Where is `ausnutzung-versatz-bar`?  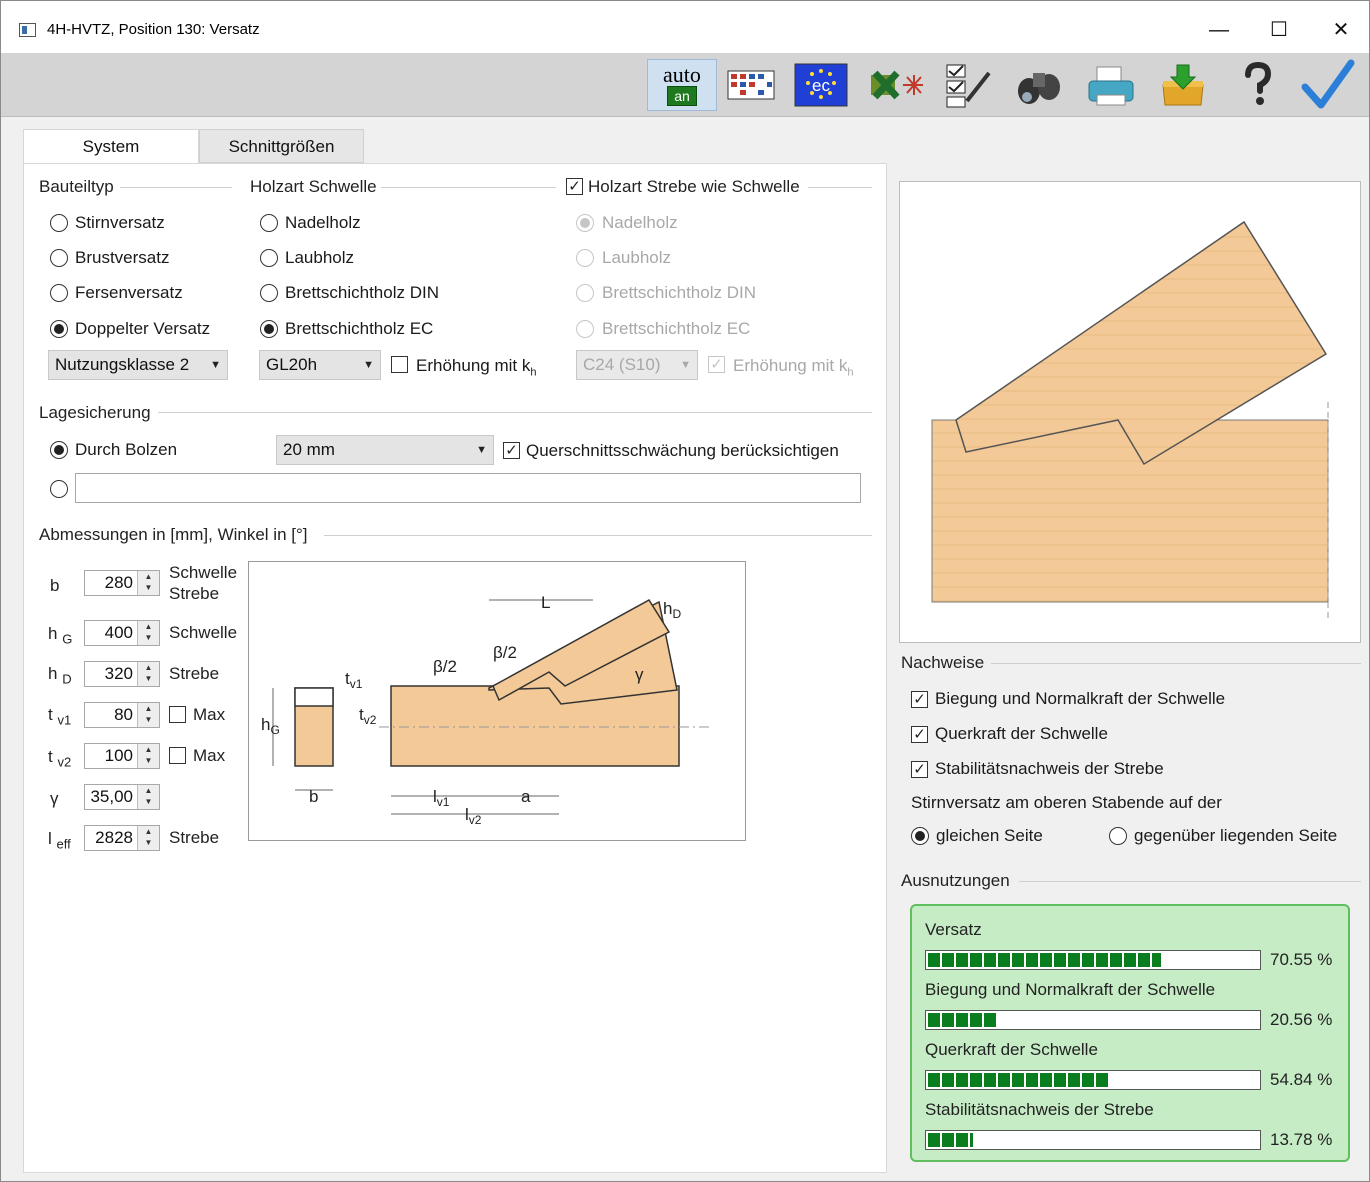 ausnutzung-versatz-bar is located at coordinates (1093, 960).